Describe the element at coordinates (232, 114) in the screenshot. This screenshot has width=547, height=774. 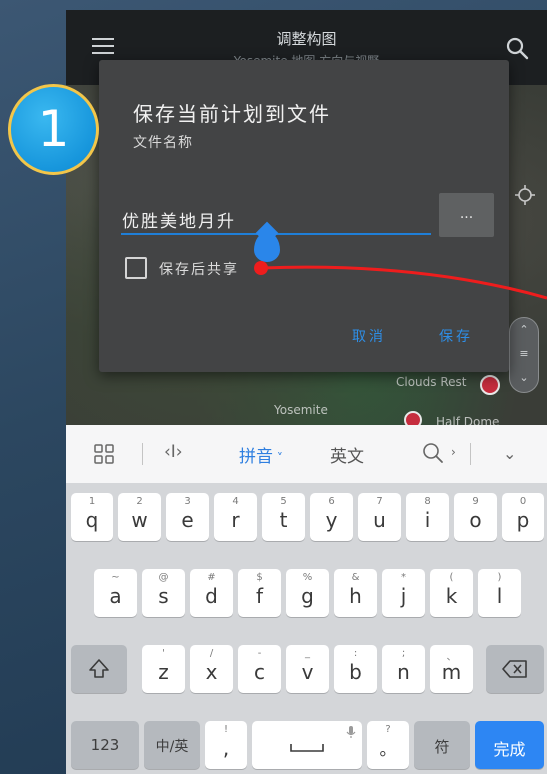
I see `dialog-title: 保存当前计划到文件` at that location.